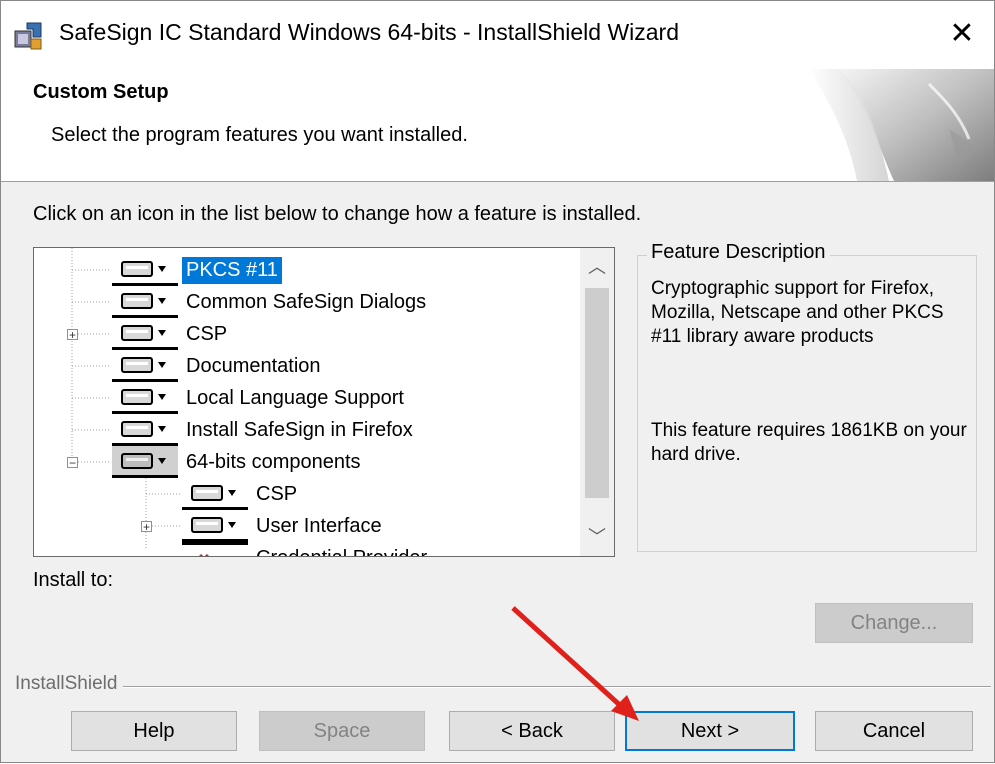  What do you see at coordinates (341, 551) in the screenshot?
I see `tree-item-label: Credential Provider` at bounding box center [341, 551].